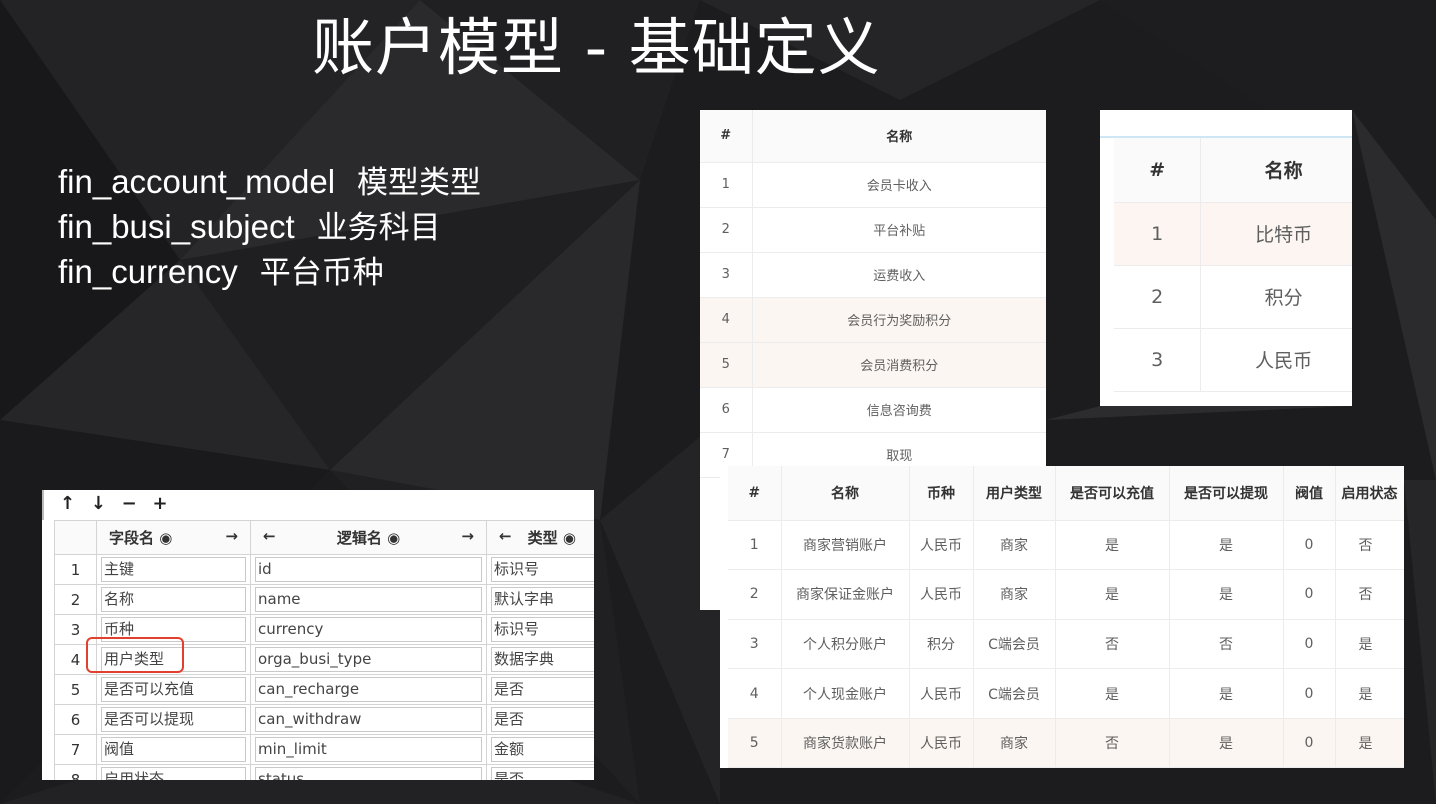 This screenshot has width=1436, height=804. I want to click on definition-code: fin_account_model, so click(197, 181).